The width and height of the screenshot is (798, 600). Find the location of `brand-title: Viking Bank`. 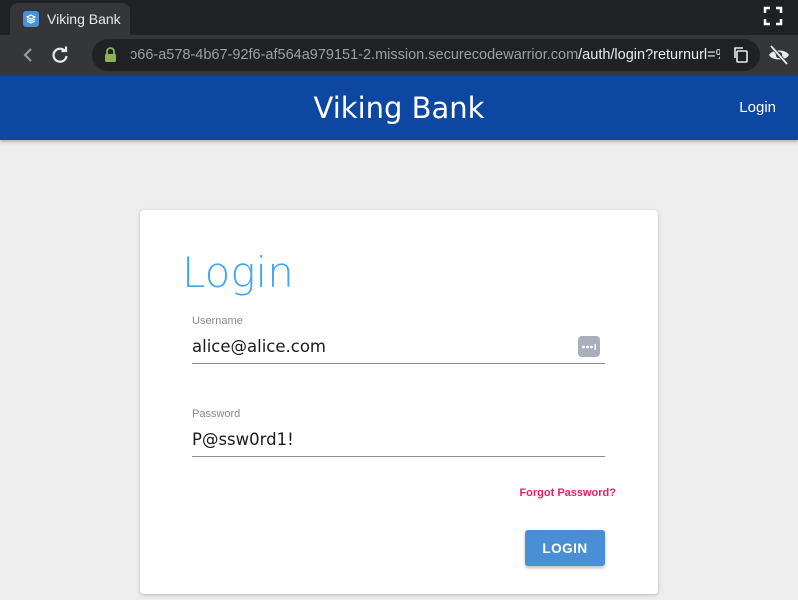

brand-title: Viking Bank is located at coordinates (399, 108).